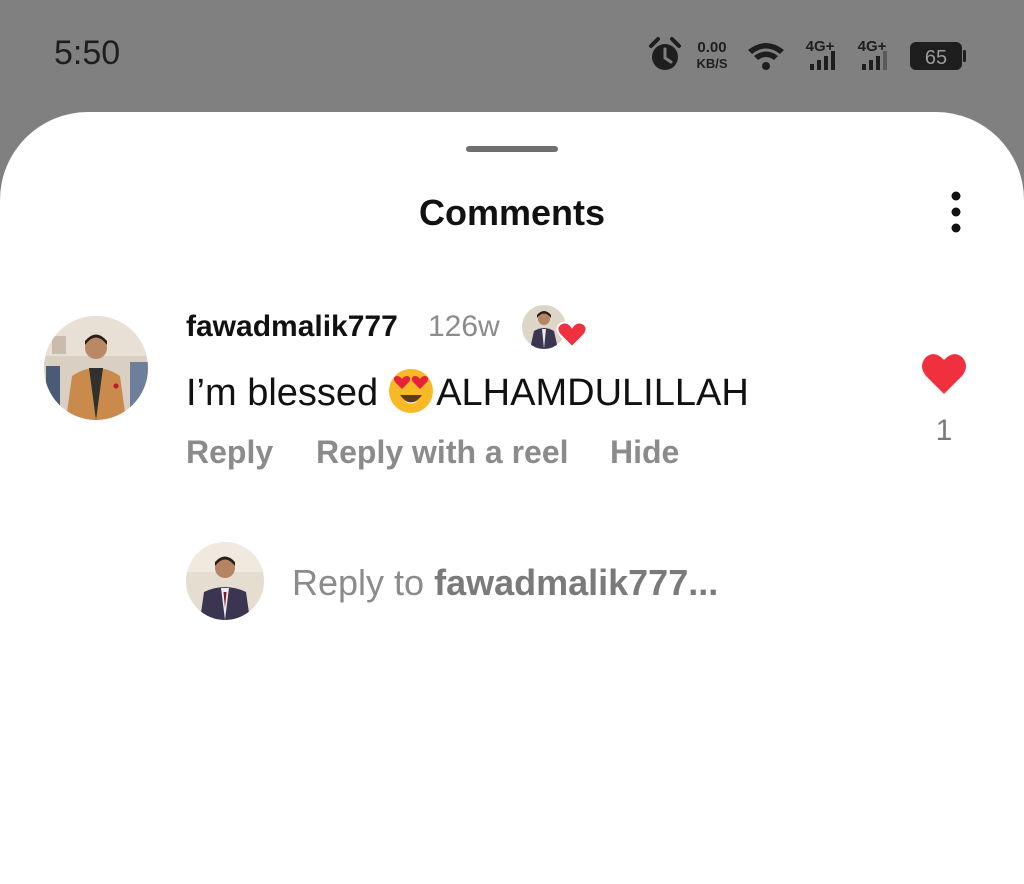 This screenshot has height=884, width=1024. Describe the element at coordinates (872, 46) in the screenshot. I see `sim2-network-label: 4G+` at that location.